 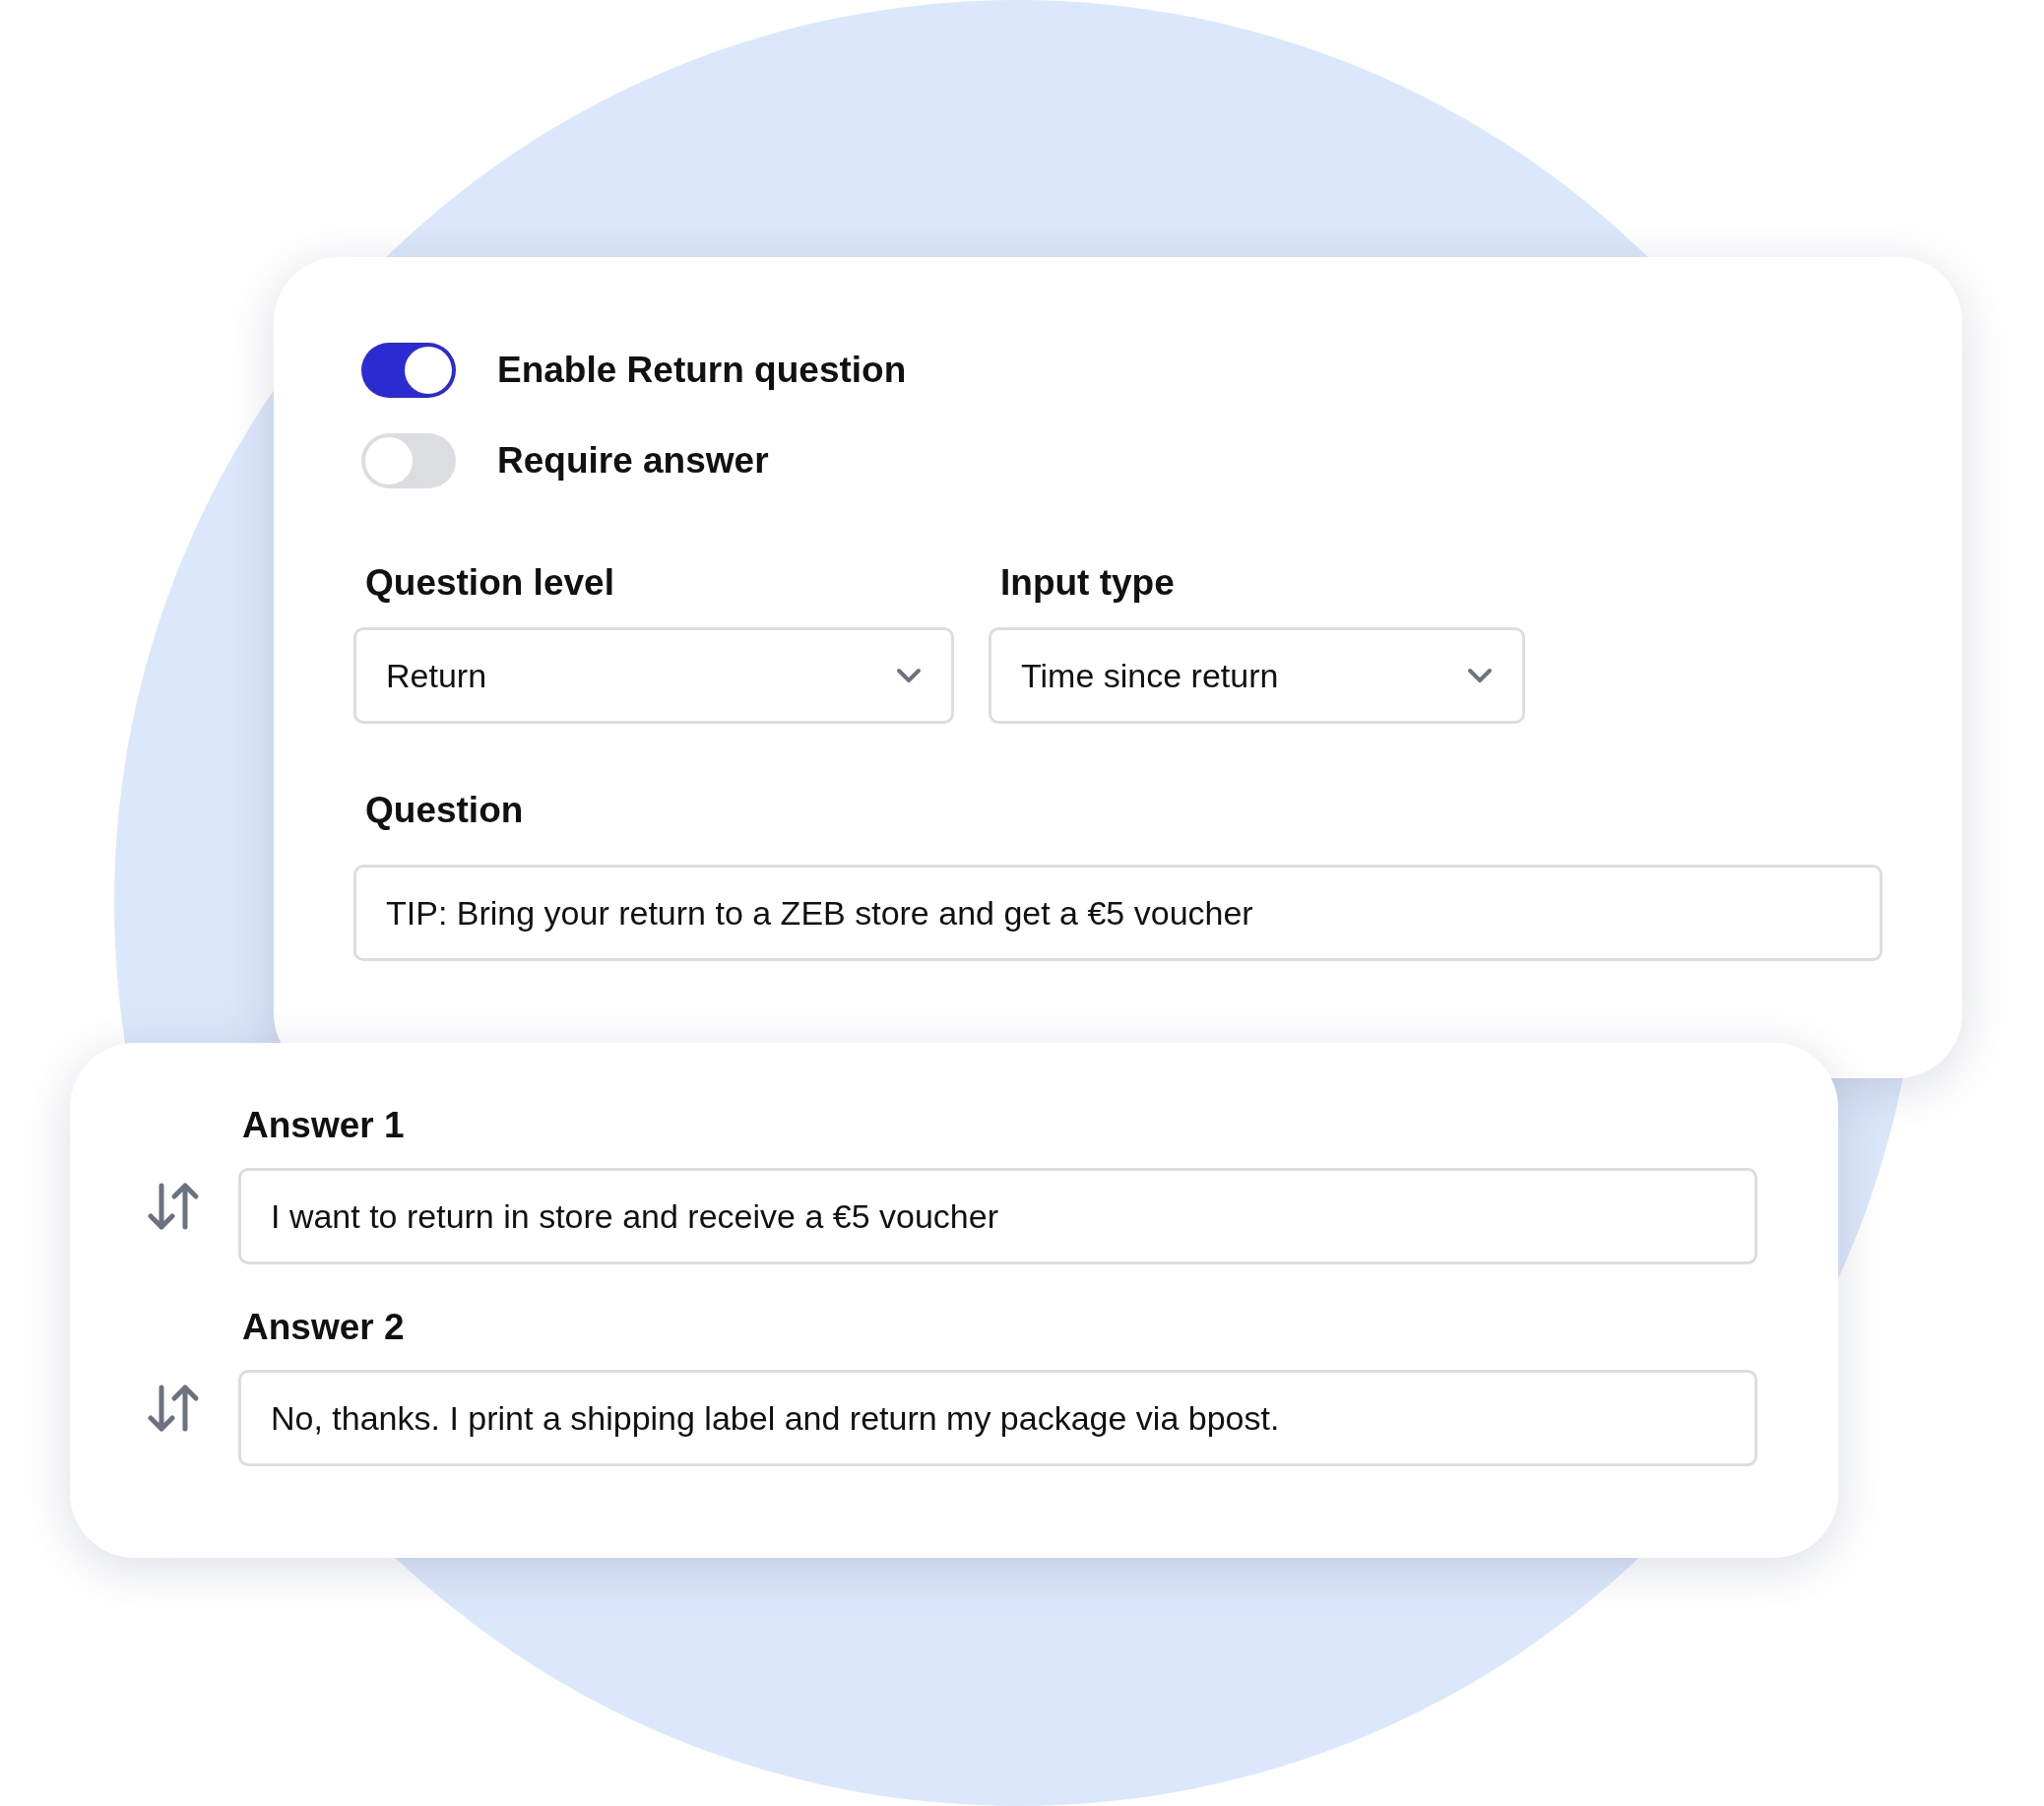 I want to click on question-input-field: TIP: Bring your return to a ZEB store and get a €5 voucher, so click(x=1118, y=913).